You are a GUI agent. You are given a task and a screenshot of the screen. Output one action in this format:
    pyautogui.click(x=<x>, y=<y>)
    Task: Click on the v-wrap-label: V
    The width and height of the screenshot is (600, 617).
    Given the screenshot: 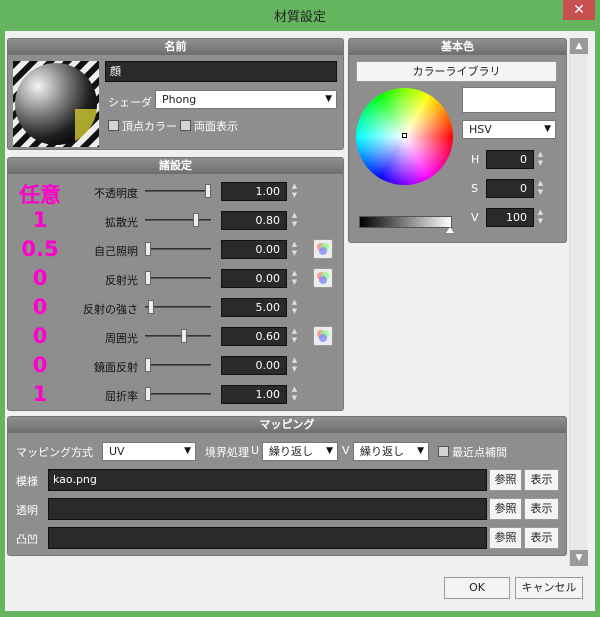 What is the action you would take?
    pyautogui.click(x=346, y=450)
    